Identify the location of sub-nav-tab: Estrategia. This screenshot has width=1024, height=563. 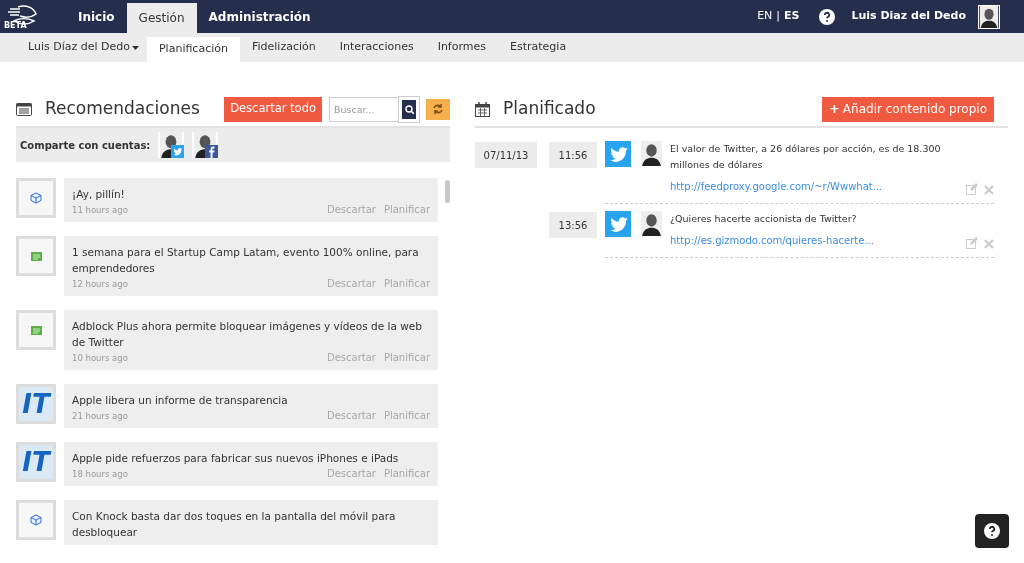
(538, 47).